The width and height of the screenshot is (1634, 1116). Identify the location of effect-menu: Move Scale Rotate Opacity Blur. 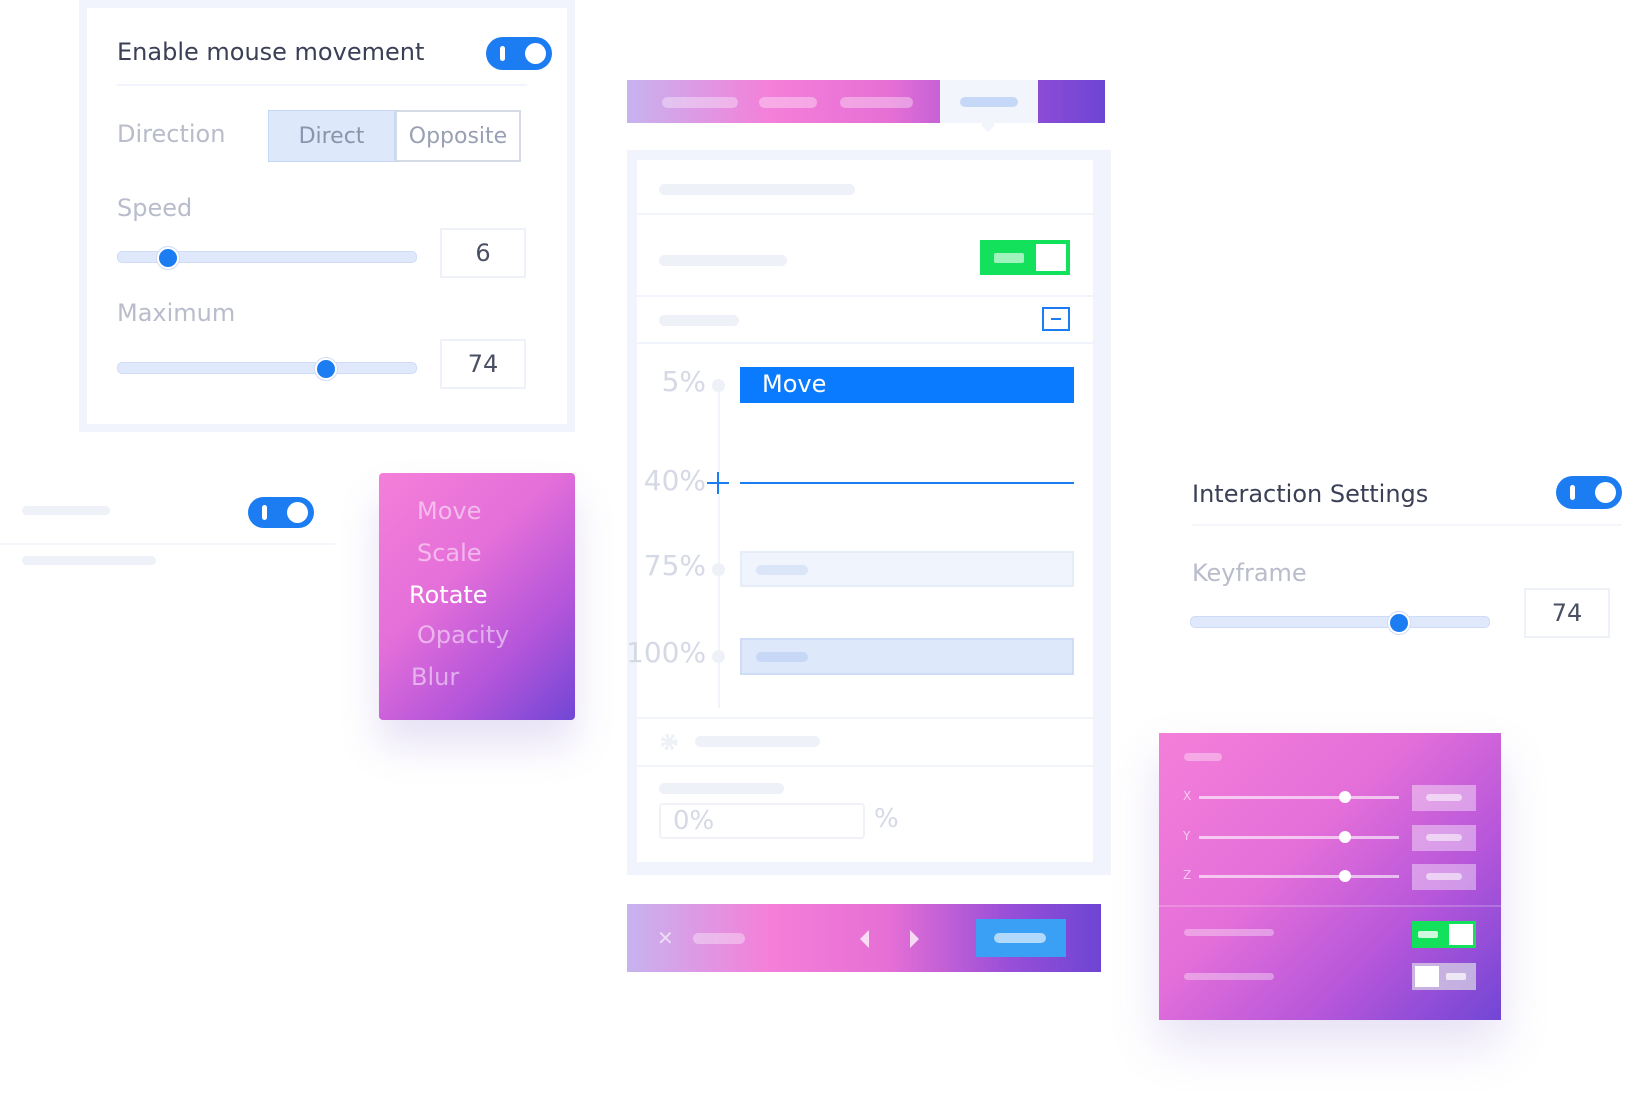
(477, 596).